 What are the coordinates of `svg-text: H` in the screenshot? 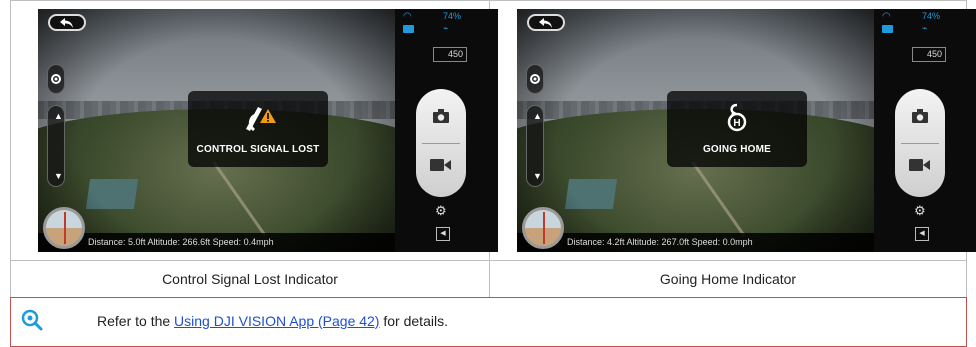 It's located at (736, 123).